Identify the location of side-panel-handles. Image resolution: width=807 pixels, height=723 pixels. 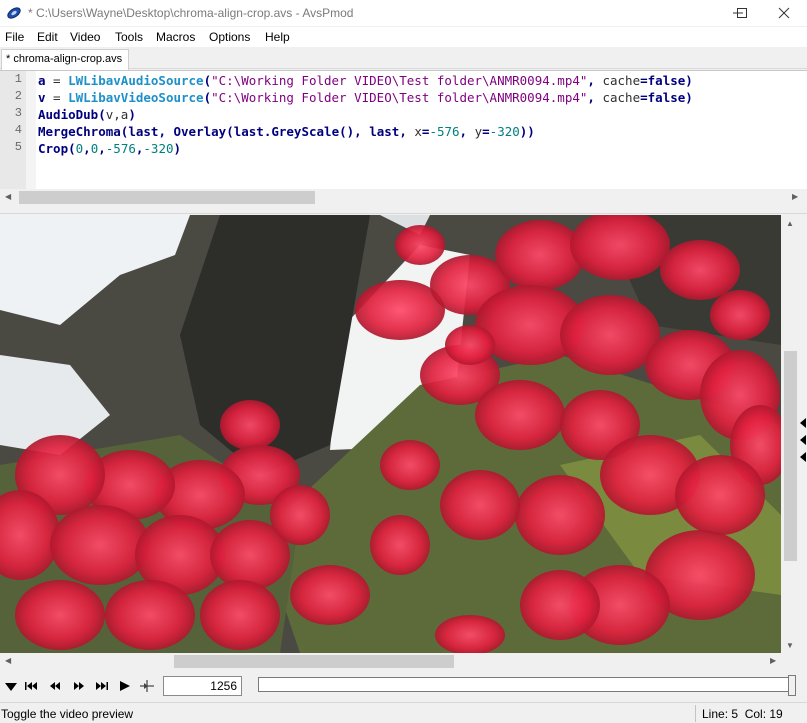
(803, 440).